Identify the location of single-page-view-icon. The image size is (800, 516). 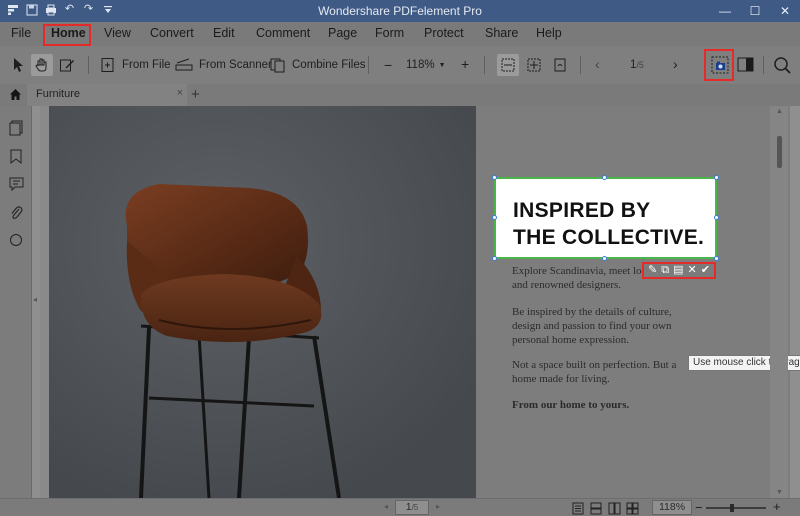
(578, 509).